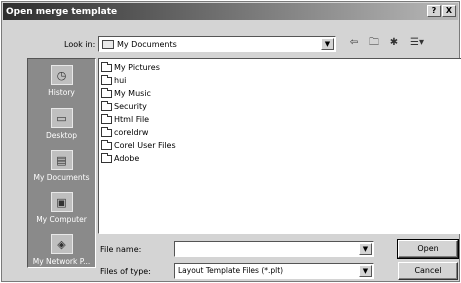 This screenshot has height=283, width=461. I want to click on file-type-select: Layout Template Files (*.plt) ▼, so click(274, 271).